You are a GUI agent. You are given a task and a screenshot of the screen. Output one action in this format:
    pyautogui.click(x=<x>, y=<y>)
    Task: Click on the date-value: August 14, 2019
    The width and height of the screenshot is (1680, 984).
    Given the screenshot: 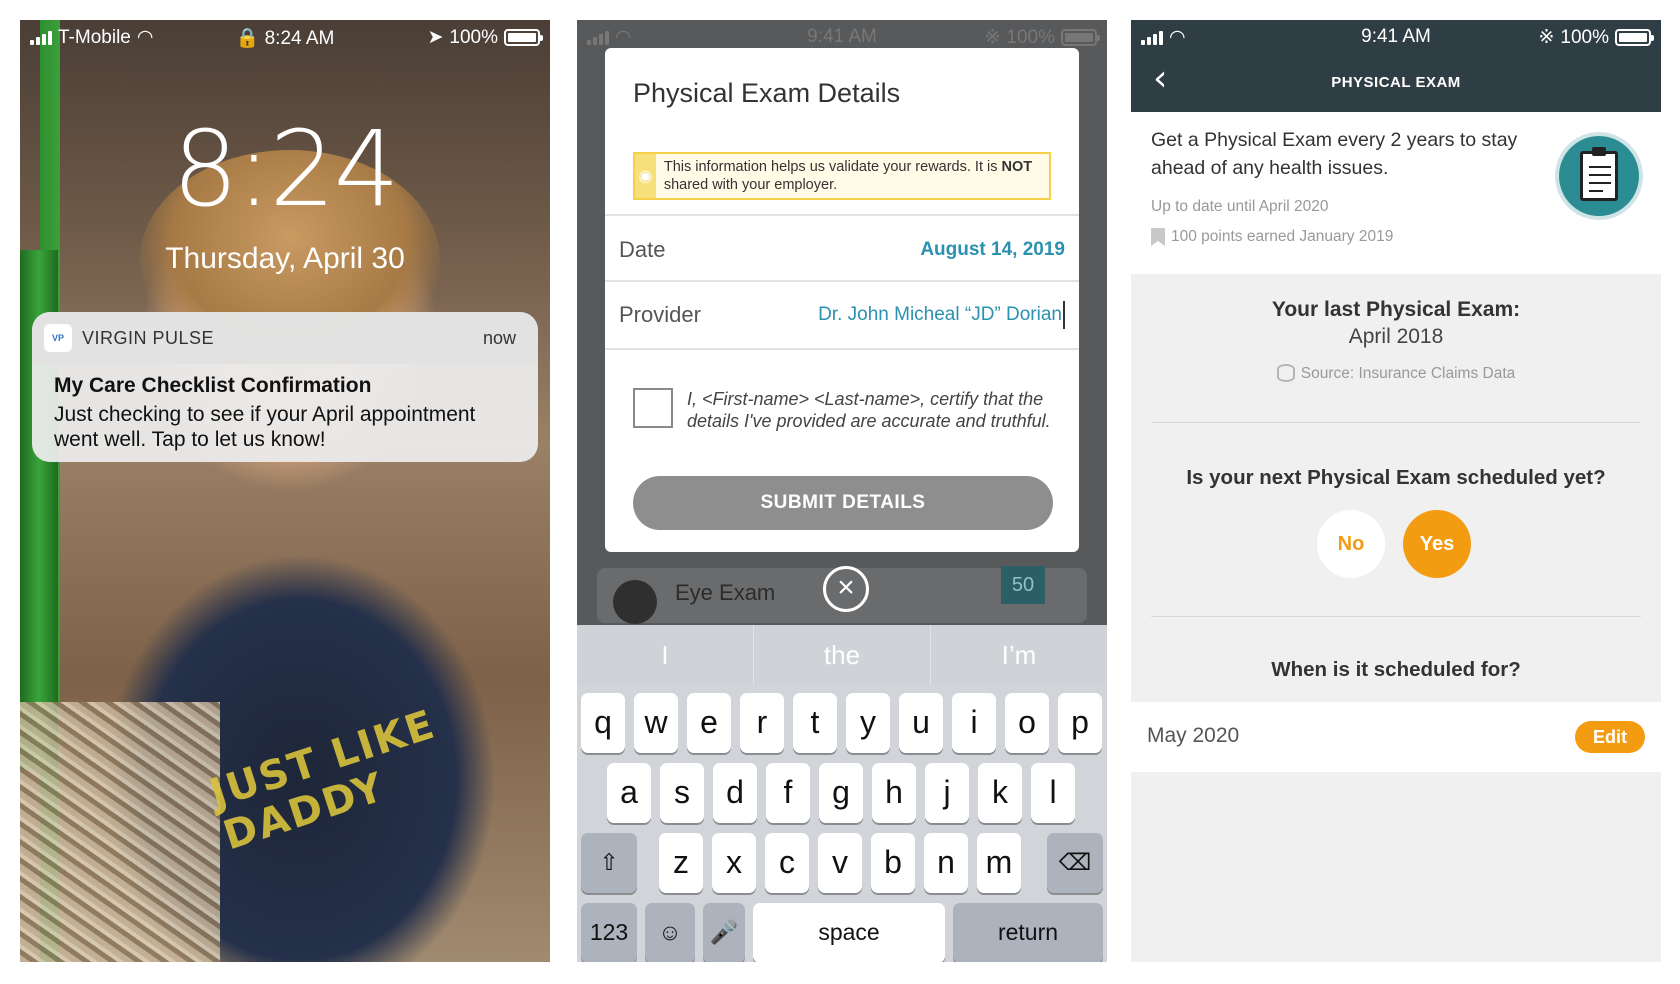 What is the action you would take?
    pyautogui.click(x=992, y=250)
    